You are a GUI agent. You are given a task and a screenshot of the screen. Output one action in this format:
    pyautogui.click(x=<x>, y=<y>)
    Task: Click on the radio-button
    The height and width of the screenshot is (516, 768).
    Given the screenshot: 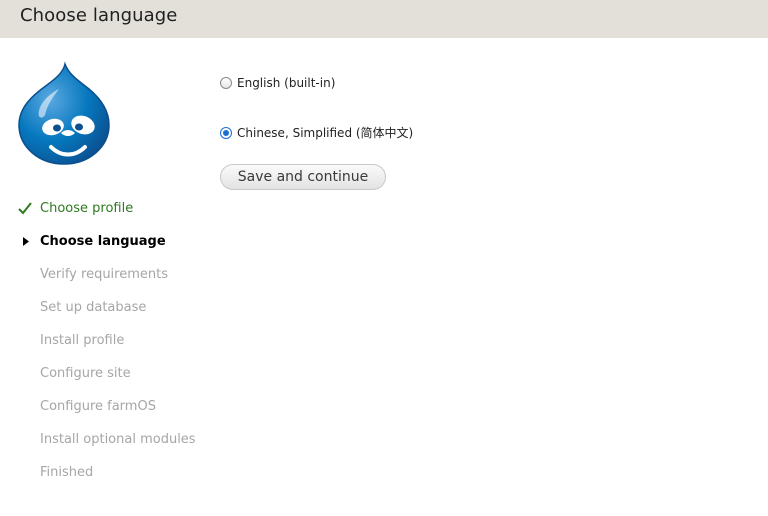 What is the action you would take?
    pyautogui.click(x=226, y=83)
    